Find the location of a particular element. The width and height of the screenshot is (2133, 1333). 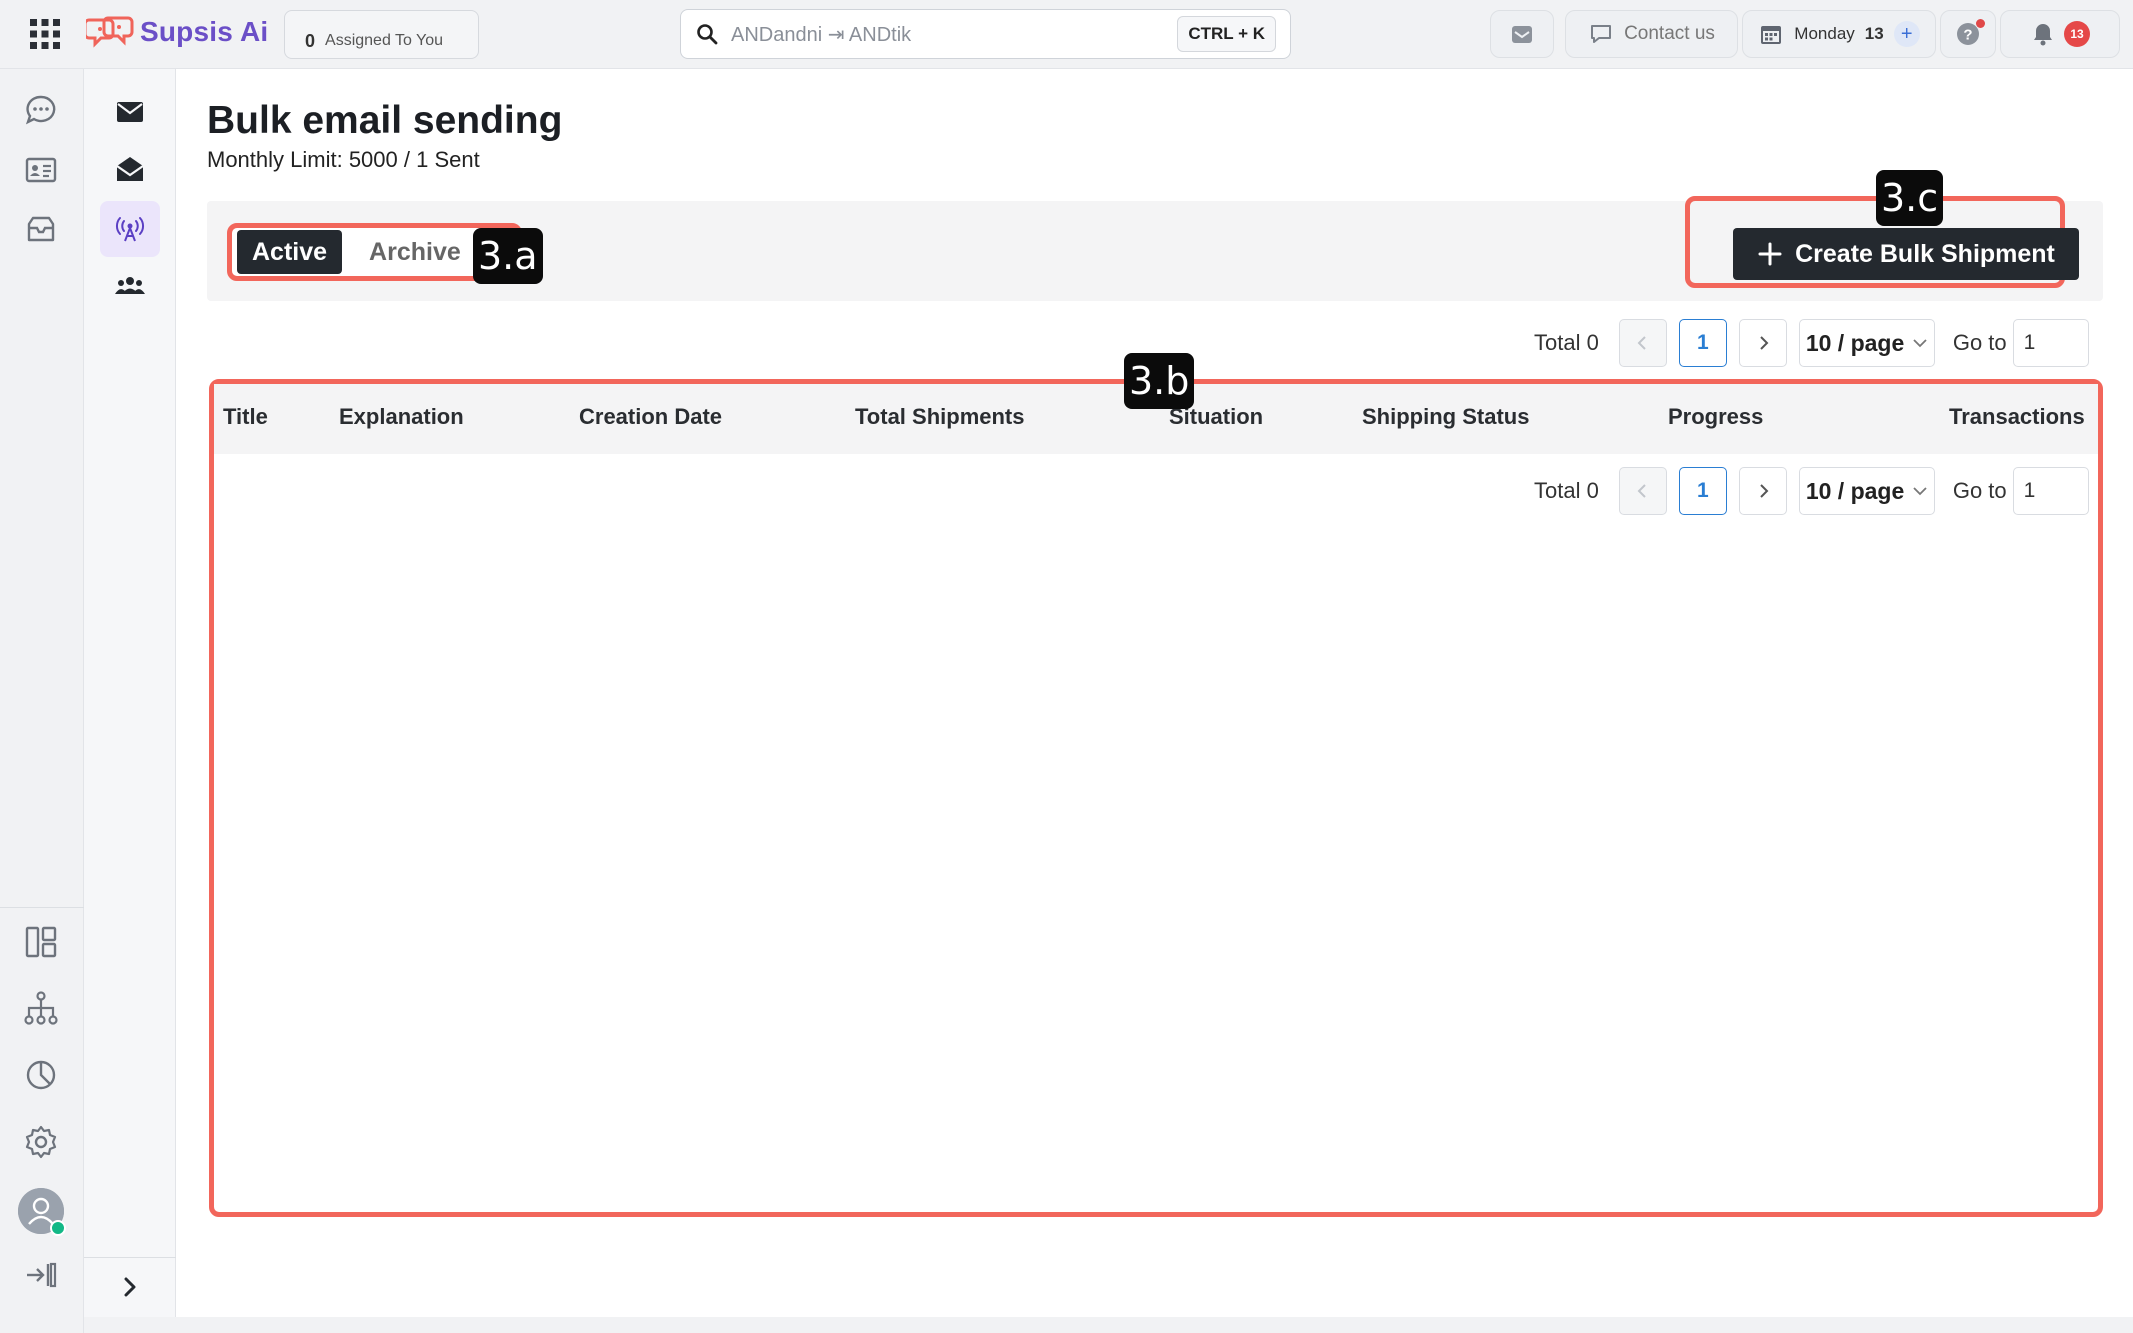

notifications-count: 13 is located at coordinates (2077, 34).